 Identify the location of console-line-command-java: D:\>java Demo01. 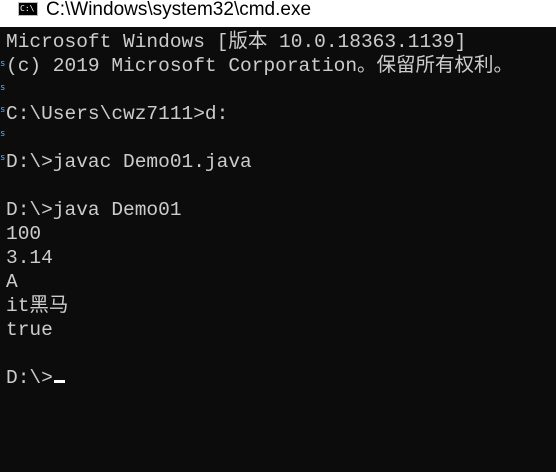
(94, 210).